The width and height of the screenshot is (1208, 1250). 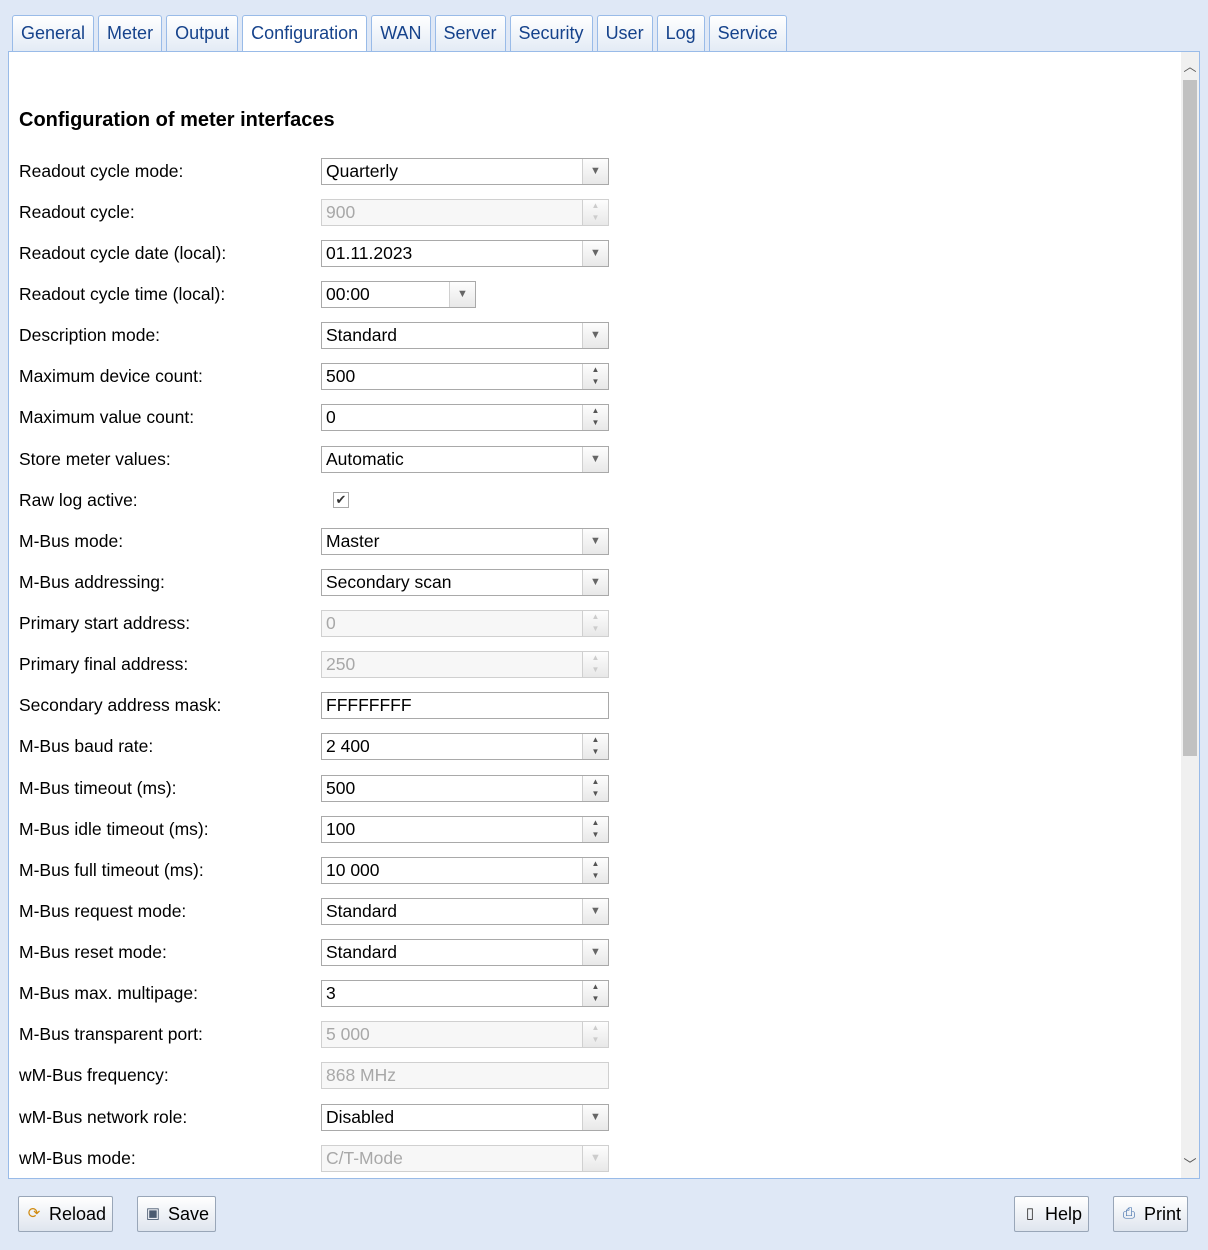 What do you see at coordinates (465, 911) in the screenshot?
I see `mbus-request-mode-select: Standard ▼` at bounding box center [465, 911].